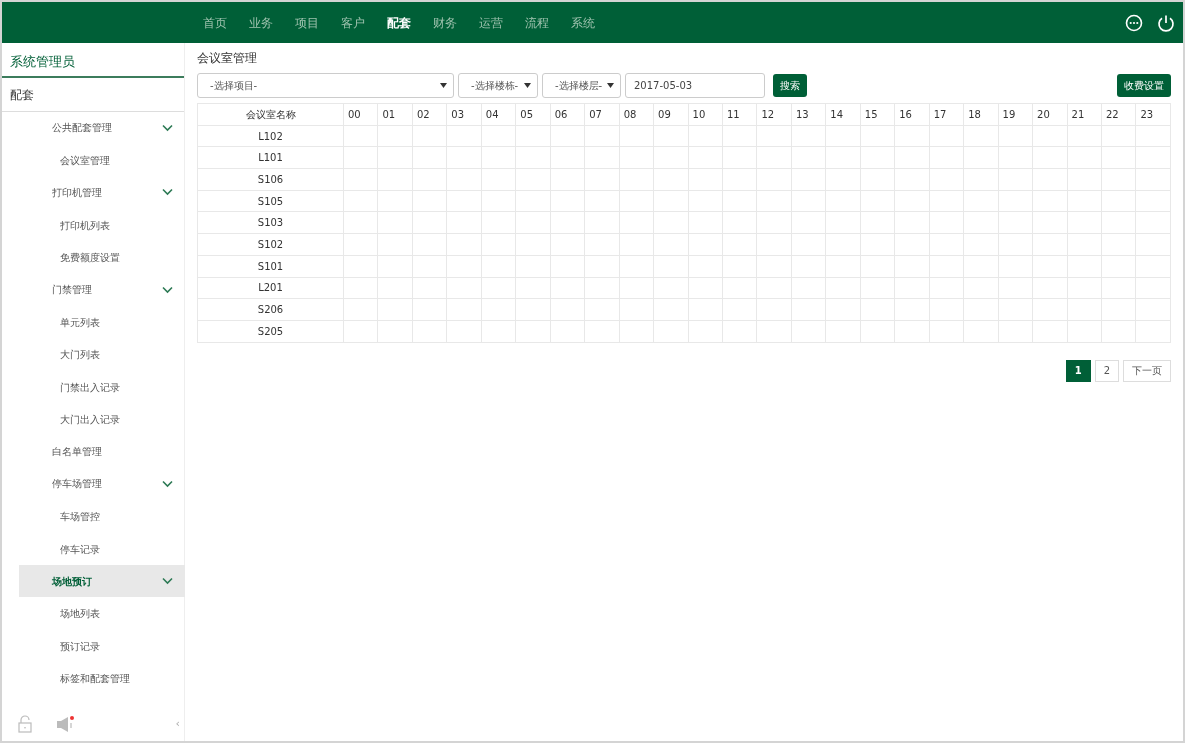 The image size is (1185, 743). What do you see at coordinates (93, 257) in the screenshot?
I see `sidebar-subitem: 免费额度设置` at bounding box center [93, 257].